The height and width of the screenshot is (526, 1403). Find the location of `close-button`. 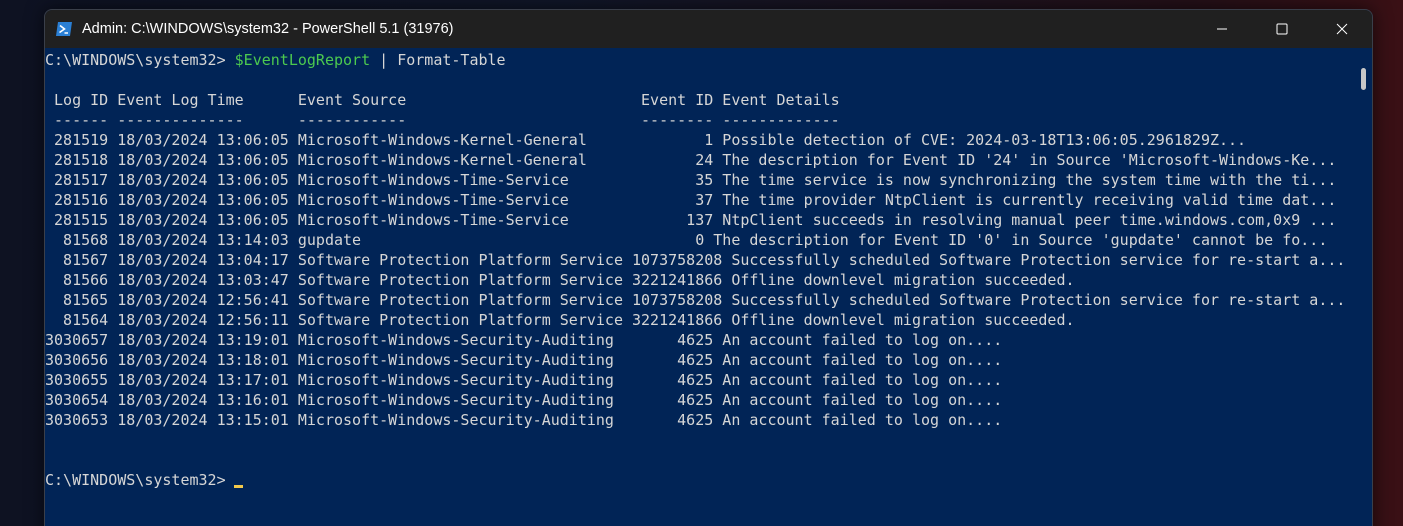

close-button is located at coordinates (1342, 29).